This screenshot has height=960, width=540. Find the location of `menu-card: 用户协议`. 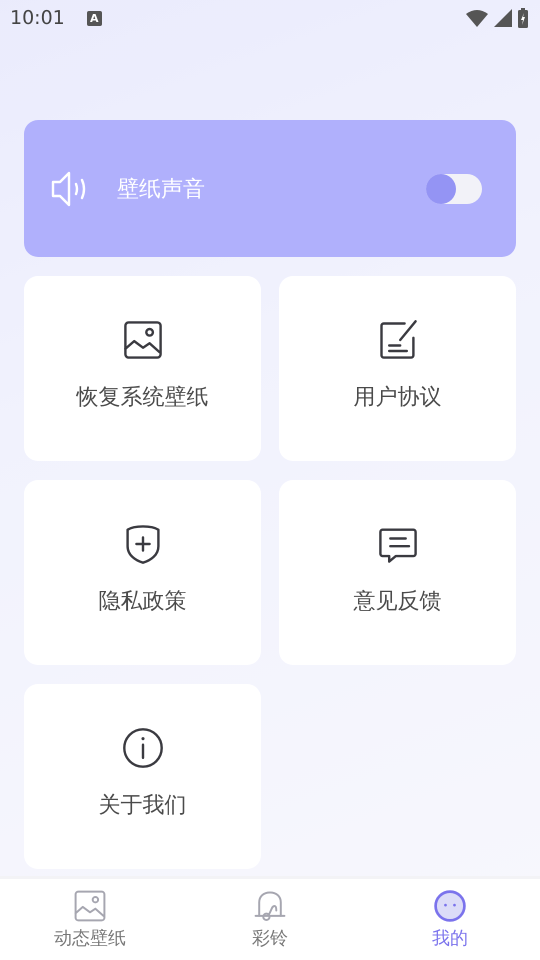

menu-card: 用户协议 is located at coordinates (397, 368).